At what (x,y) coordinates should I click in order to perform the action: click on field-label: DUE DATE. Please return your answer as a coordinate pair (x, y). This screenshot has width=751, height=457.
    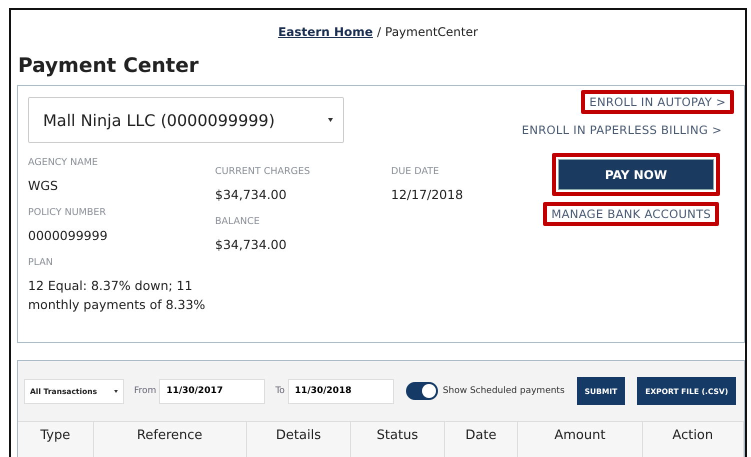
    Looking at the image, I should click on (415, 172).